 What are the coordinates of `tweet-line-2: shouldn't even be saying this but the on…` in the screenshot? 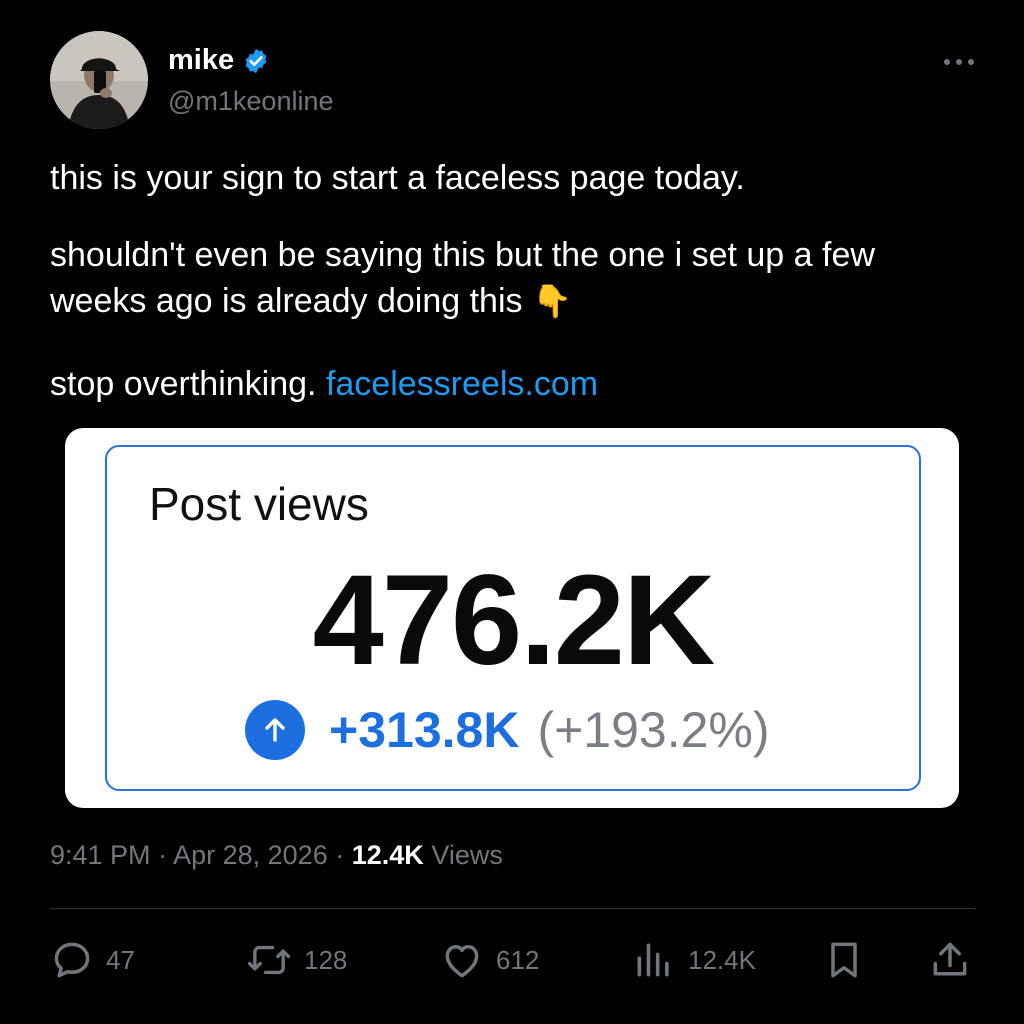 It's located at (500, 278).